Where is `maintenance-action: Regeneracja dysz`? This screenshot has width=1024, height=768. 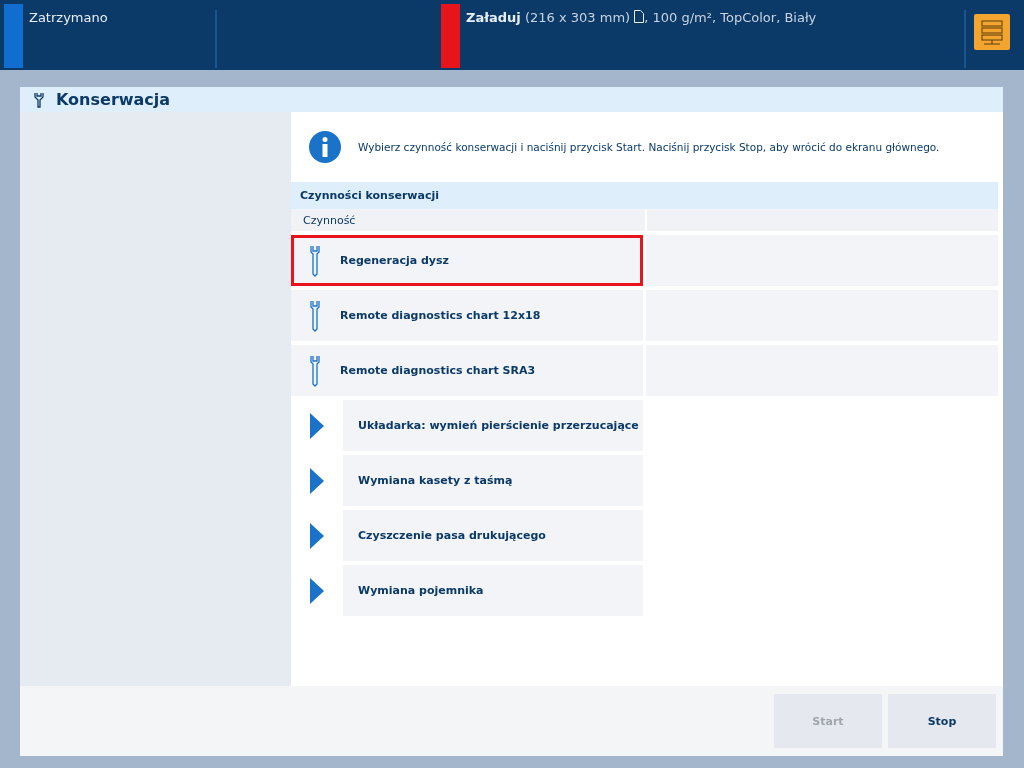 maintenance-action: Regeneracja dysz is located at coordinates (467, 260).